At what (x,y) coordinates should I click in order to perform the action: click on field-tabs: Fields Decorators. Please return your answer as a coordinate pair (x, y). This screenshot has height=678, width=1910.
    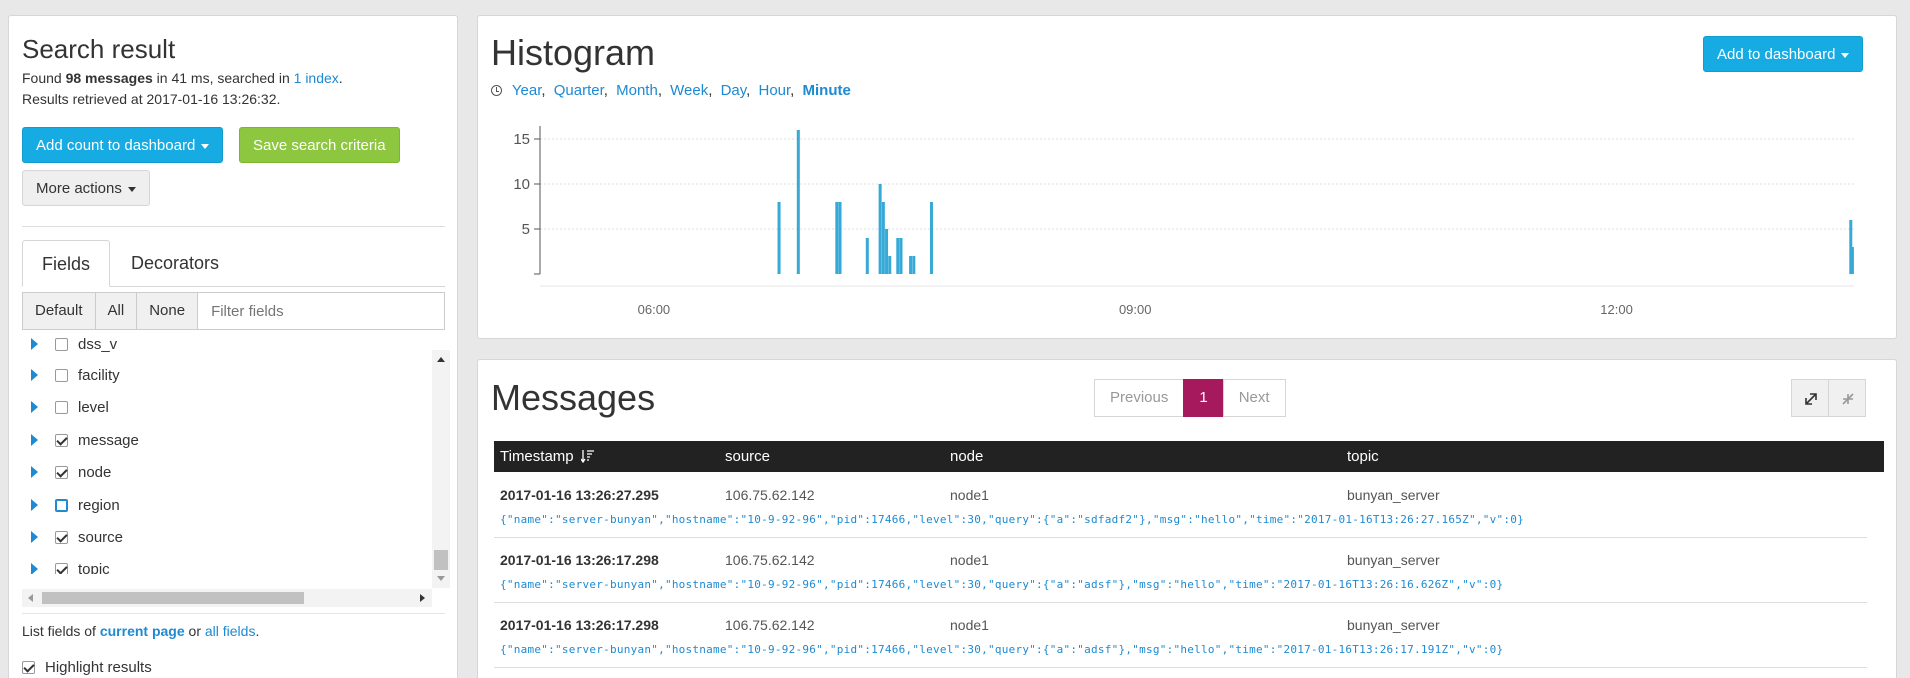
    Looking at the image, I should click on (233, 263).